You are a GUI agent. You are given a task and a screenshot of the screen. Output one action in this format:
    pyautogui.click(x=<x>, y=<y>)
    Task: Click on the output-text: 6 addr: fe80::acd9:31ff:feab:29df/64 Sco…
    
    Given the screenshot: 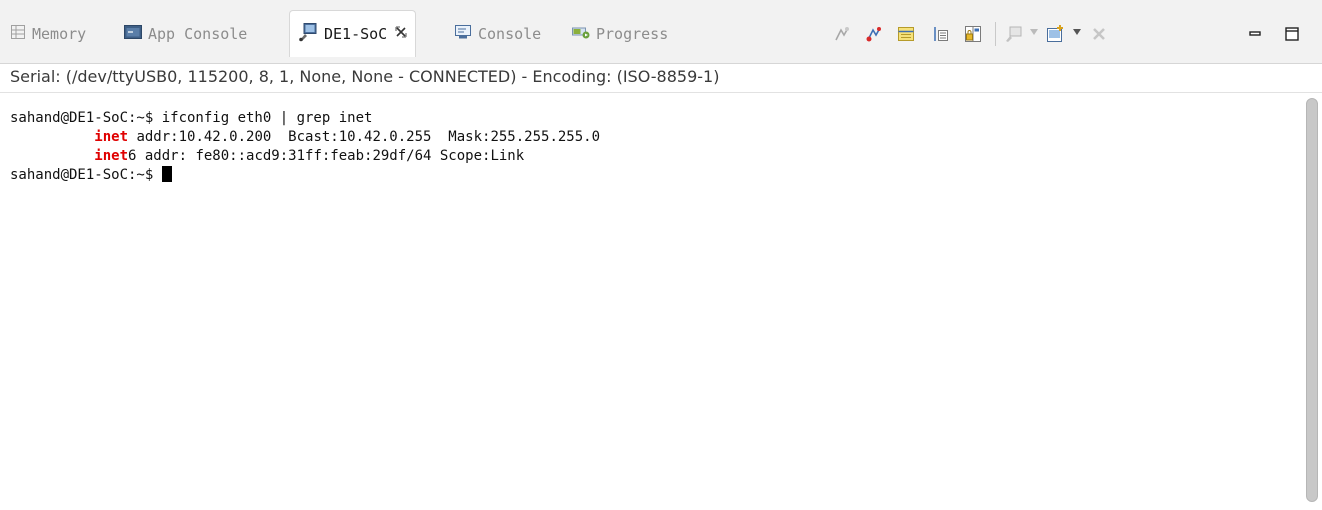 What is the action you would take?
    pyautogui.click(x=326, y=156)
    